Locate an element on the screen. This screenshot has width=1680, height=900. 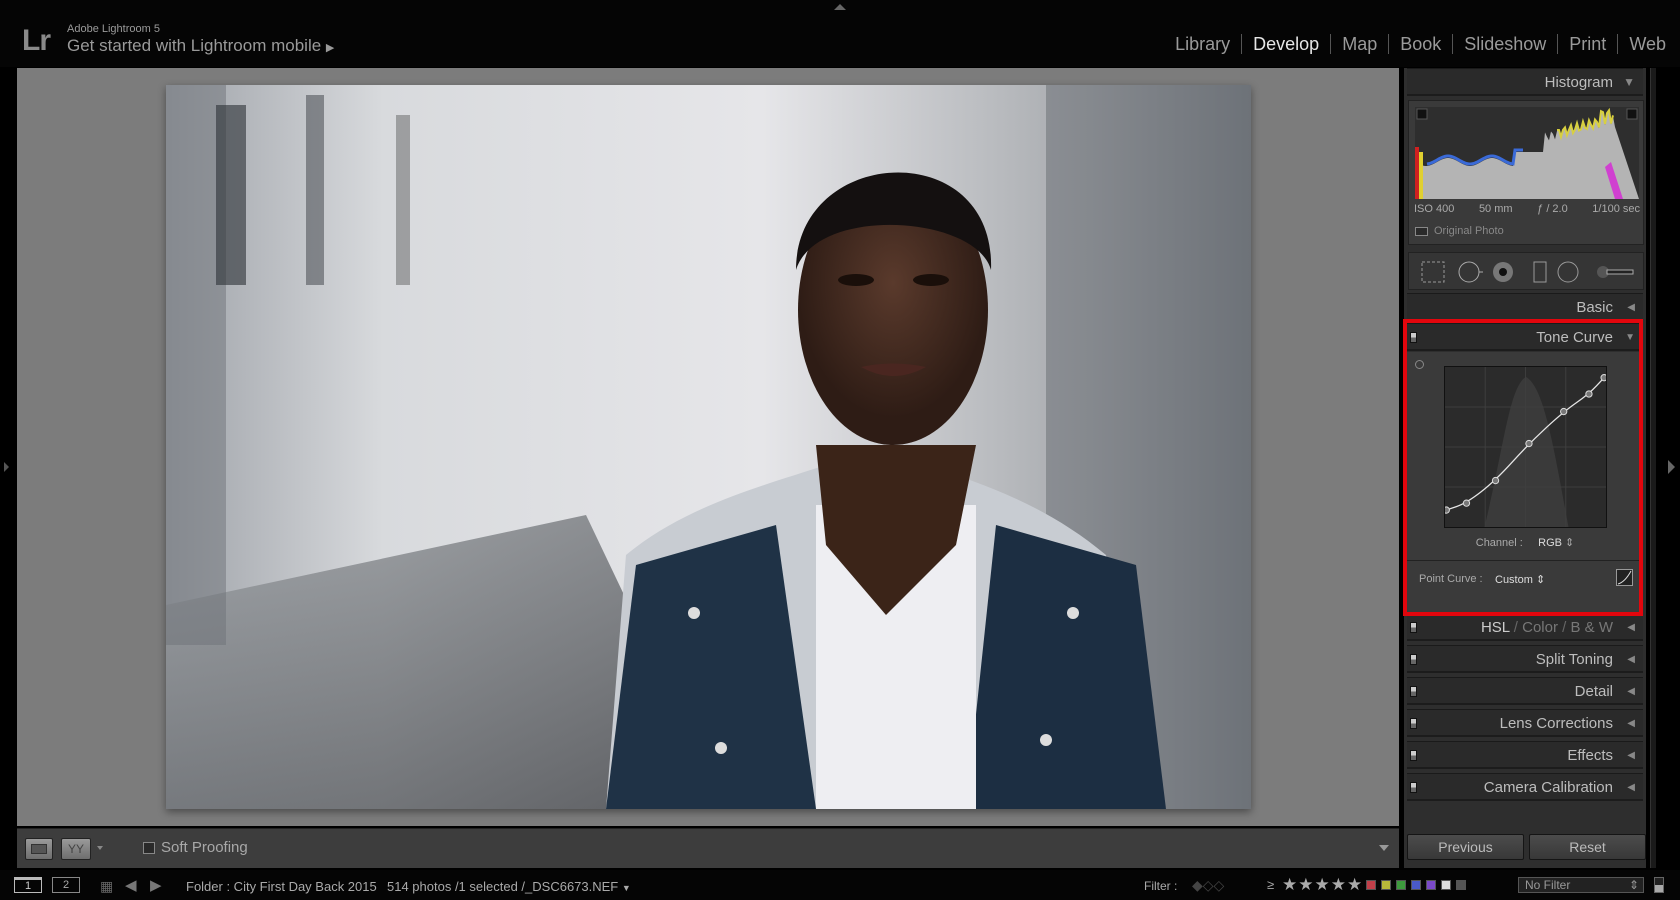
tone-curve-highlight is located at coordinates (1523, 467).